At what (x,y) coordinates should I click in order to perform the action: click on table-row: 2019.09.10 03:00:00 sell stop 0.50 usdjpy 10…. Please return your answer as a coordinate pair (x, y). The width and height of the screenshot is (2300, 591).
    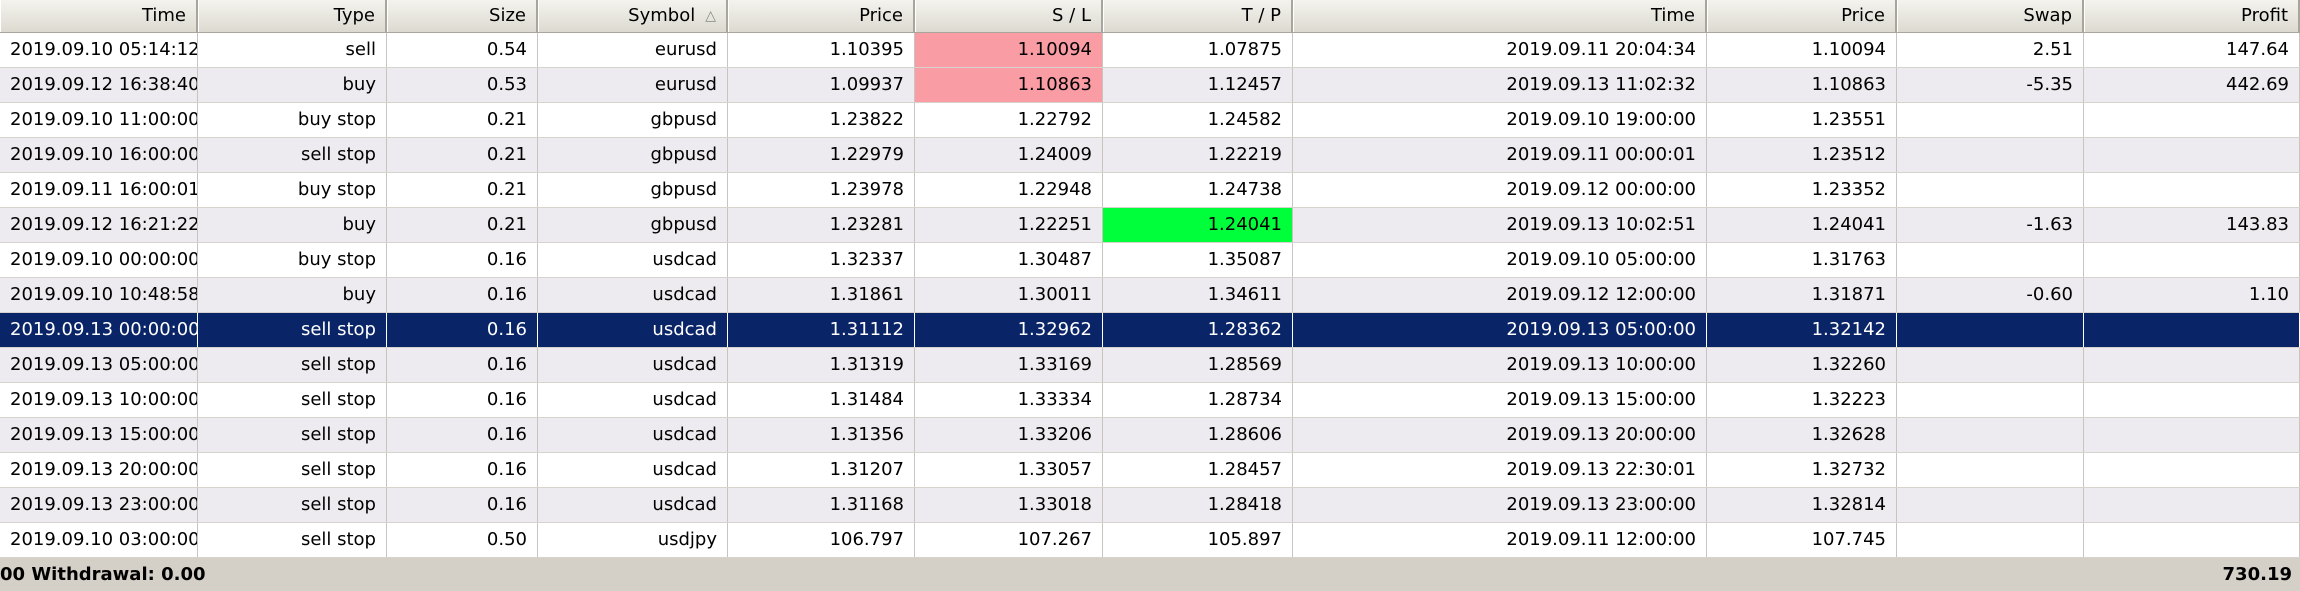
    Looking at the image, I should click on (1150, 540).